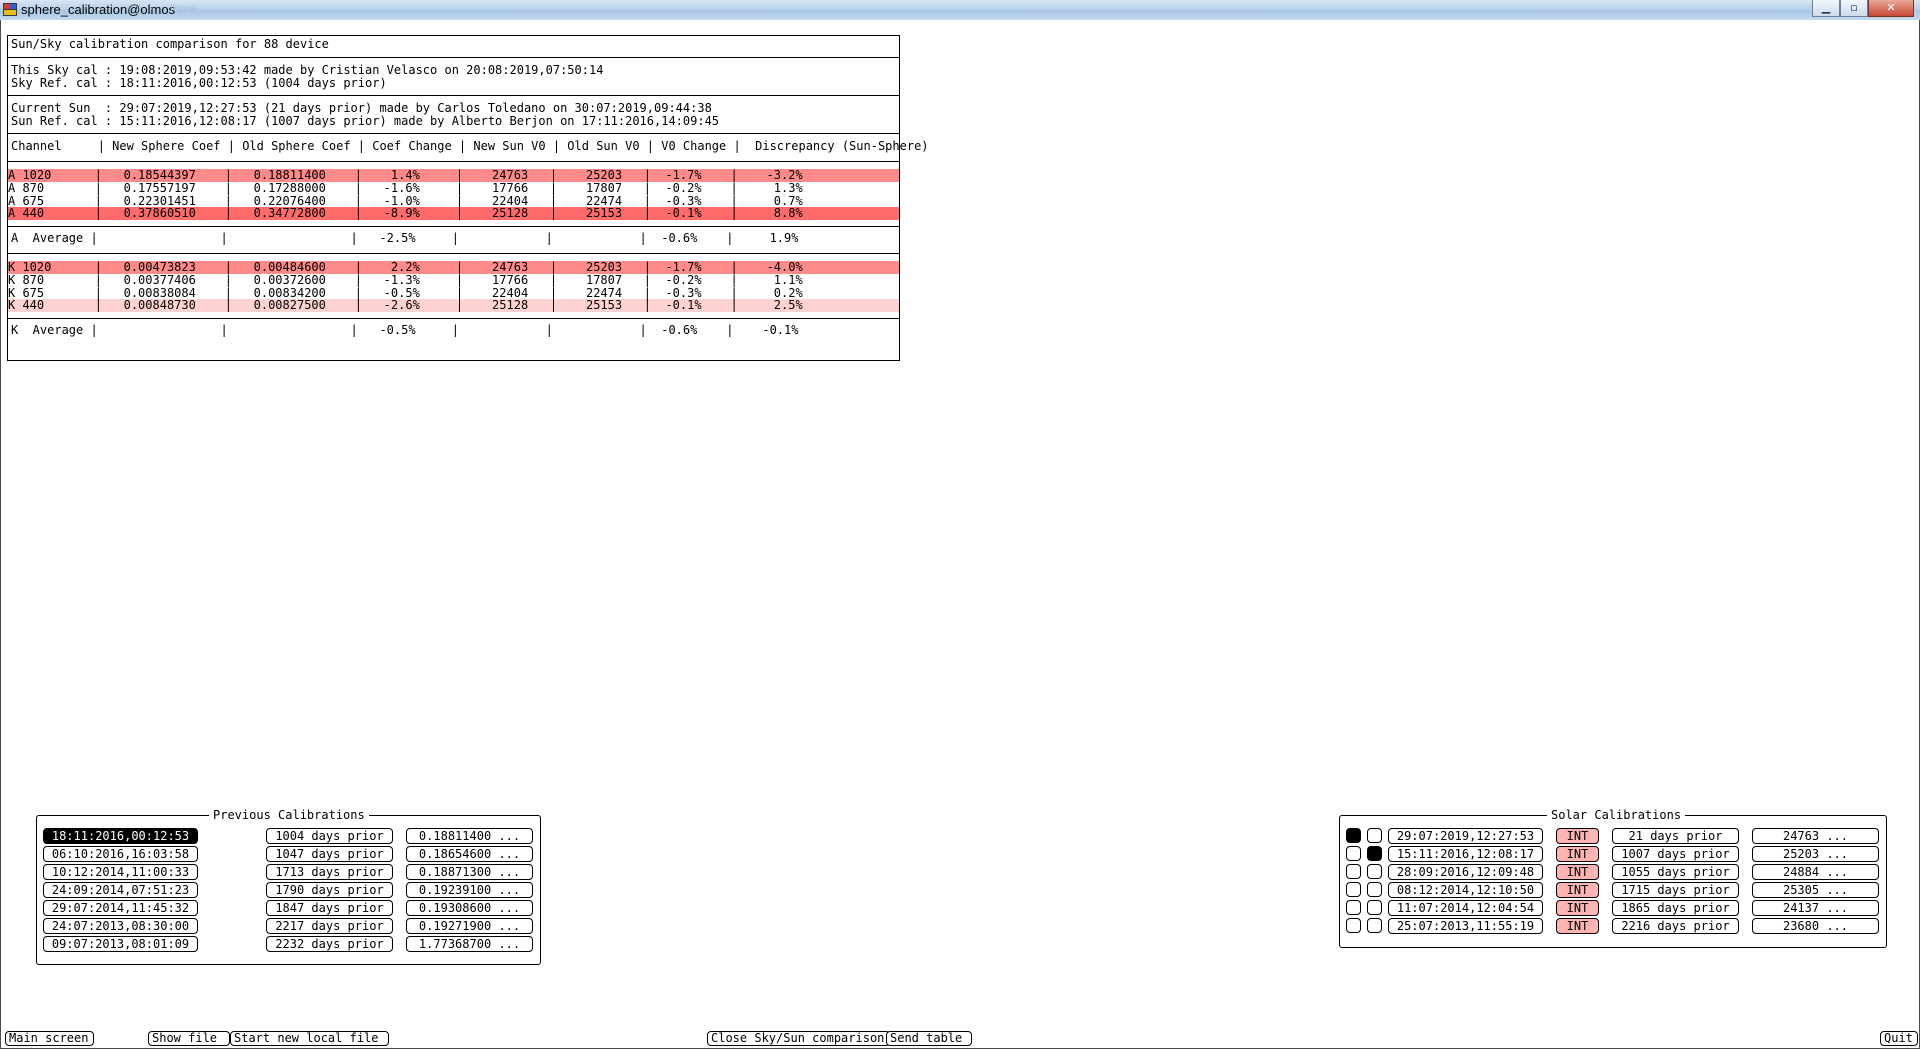 This screenshot has width=1920, height=1050. What do you see at coordinates (189, 1038) in the screenshot?
I see `show-file-button: Show file` at bounding box center [189, 1038].